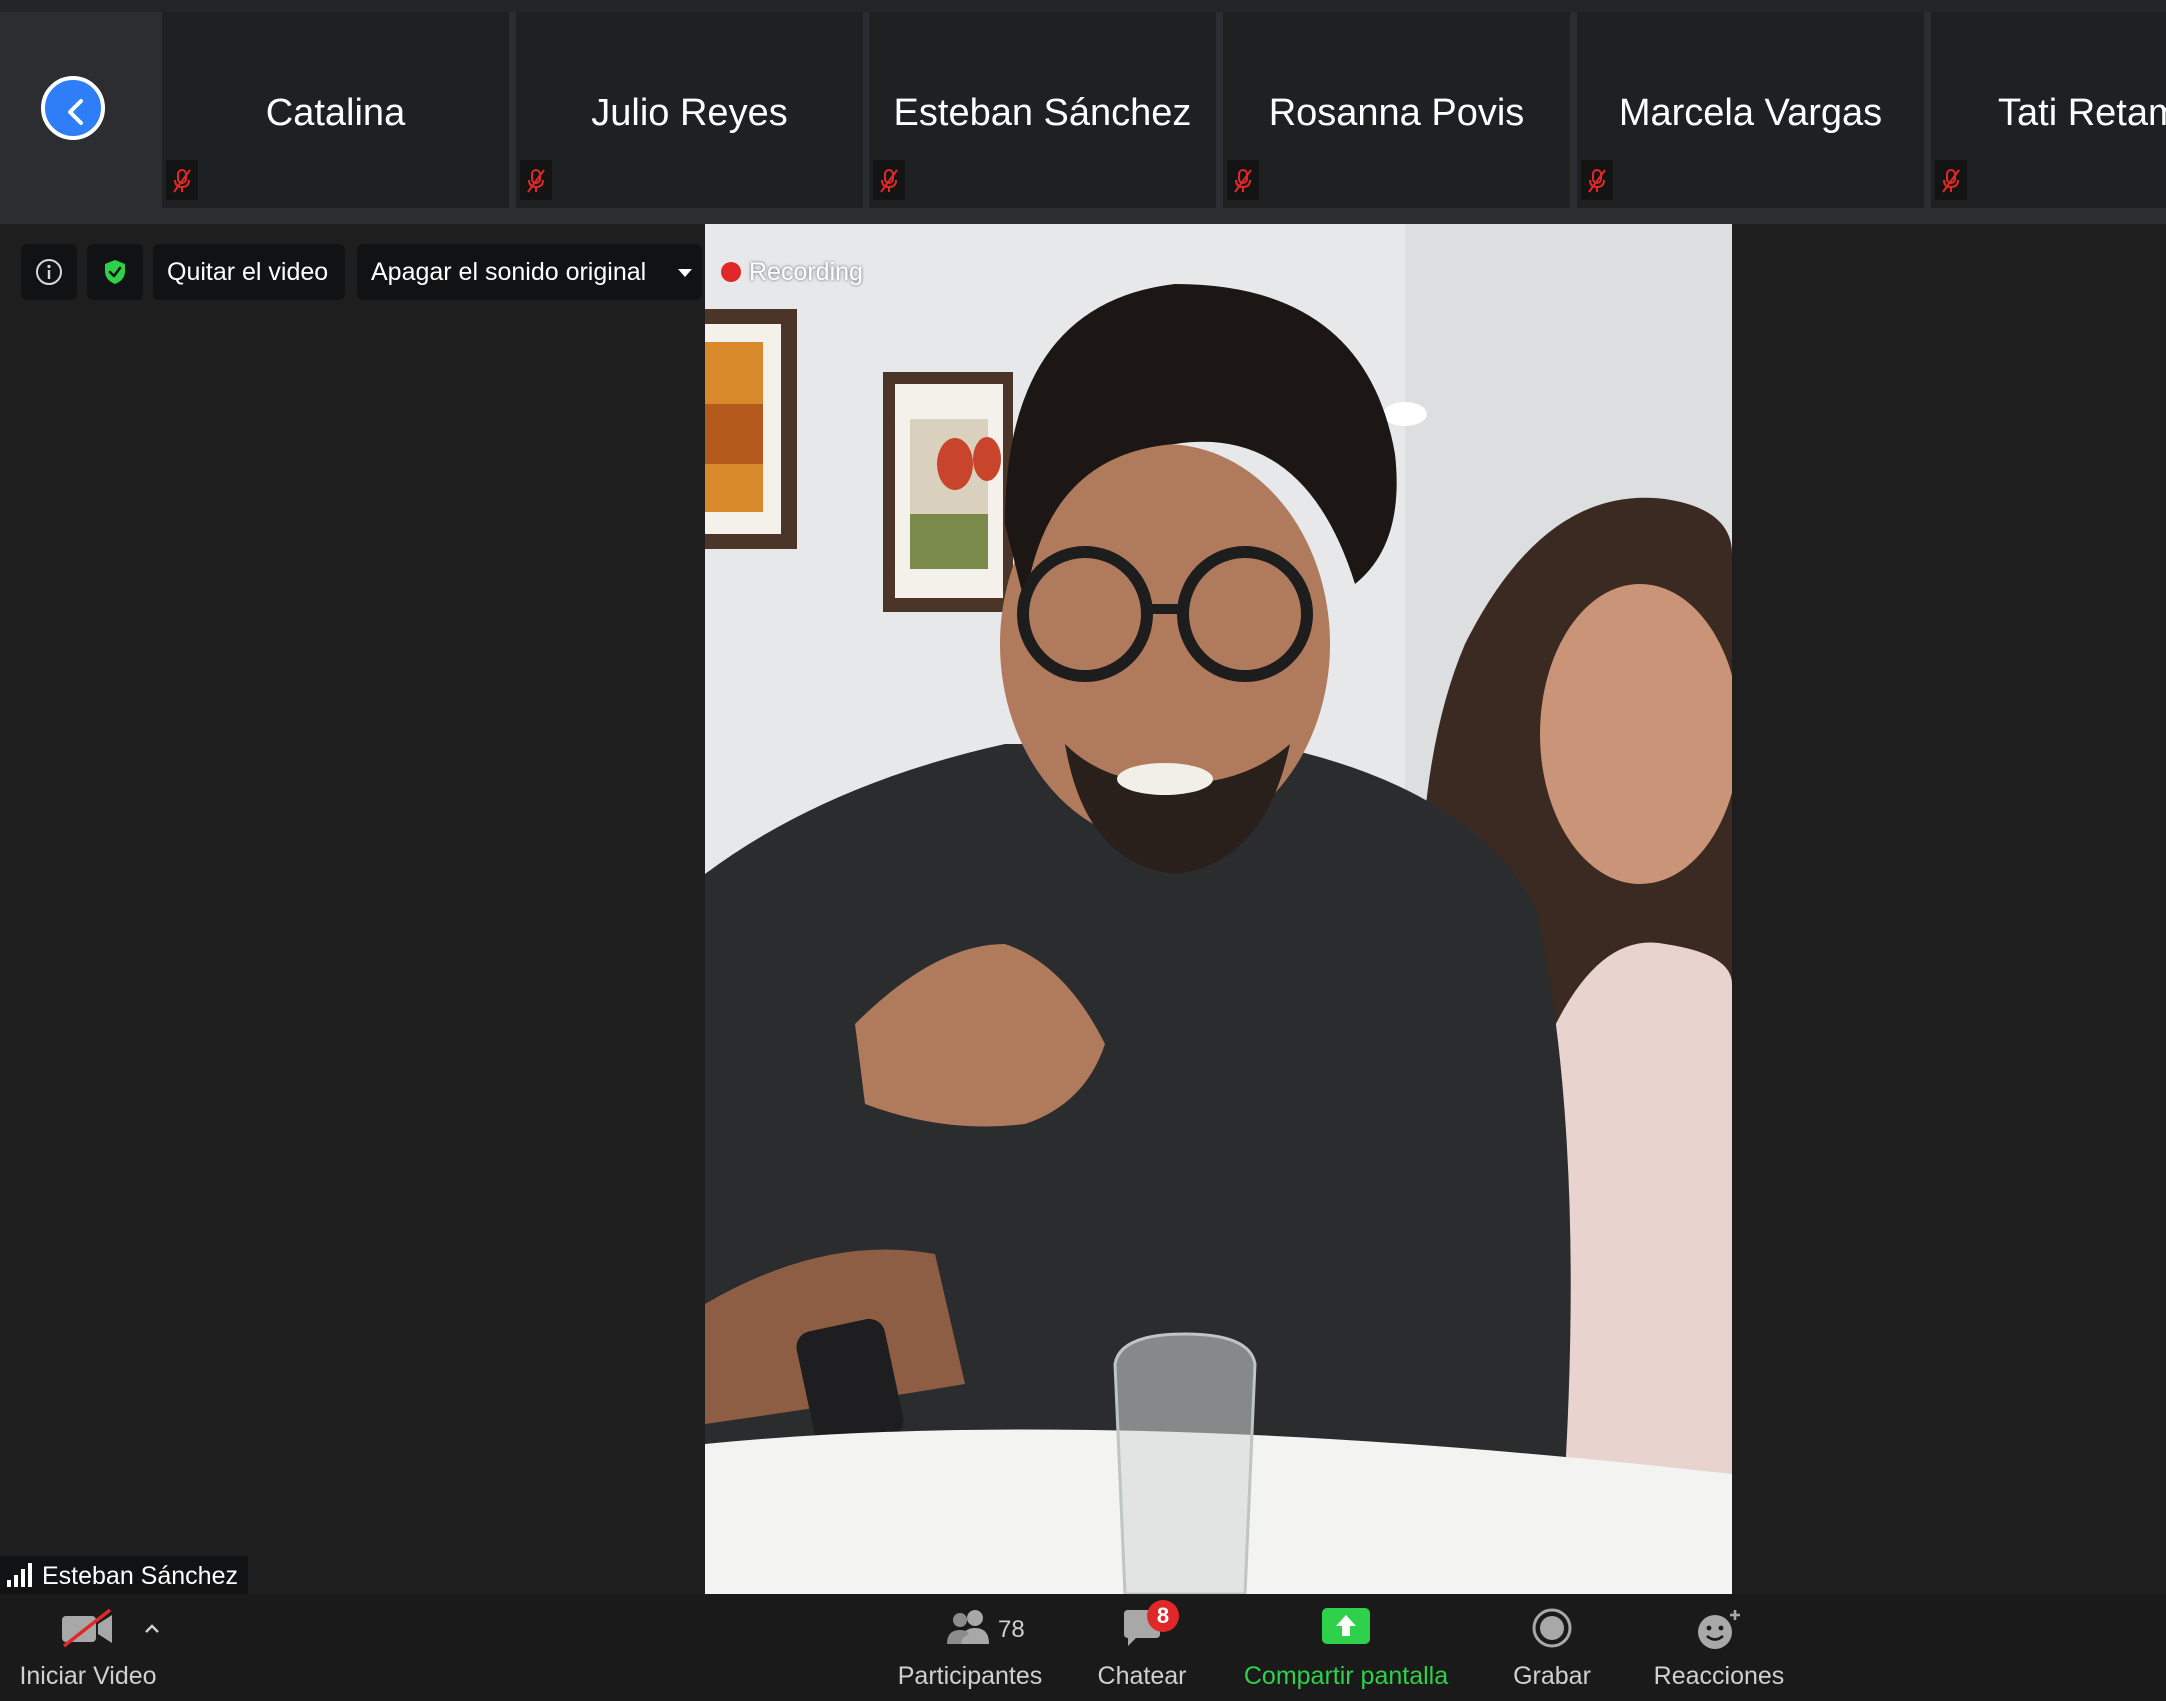  I want to click on strip-collapse-button, so click(73, 108).